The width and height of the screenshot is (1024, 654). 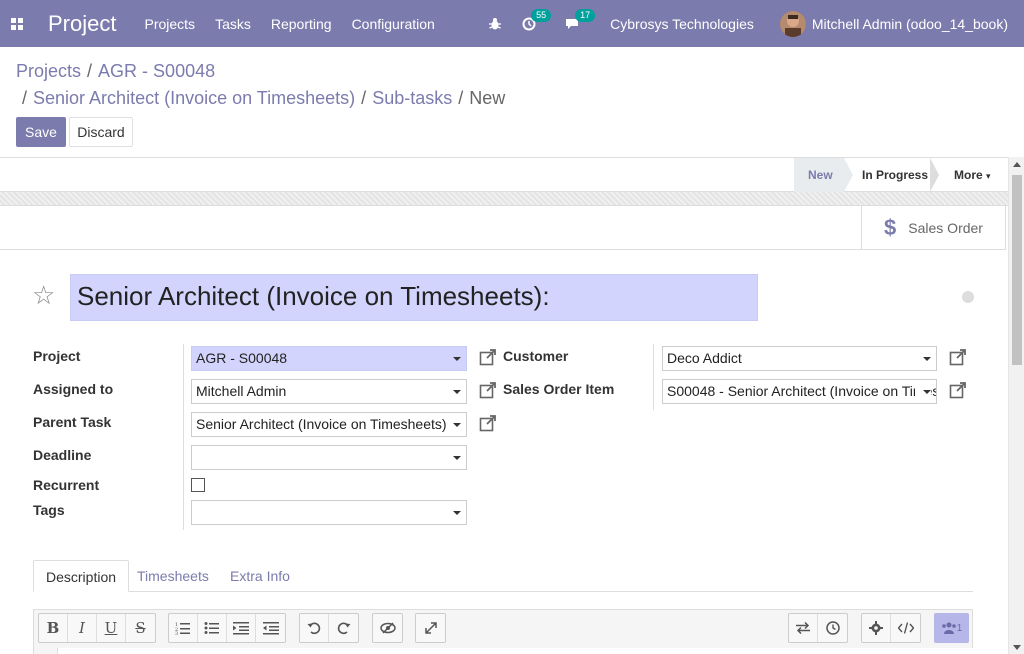 I want to click on underline-icon: U, so click(x=111, y=628).